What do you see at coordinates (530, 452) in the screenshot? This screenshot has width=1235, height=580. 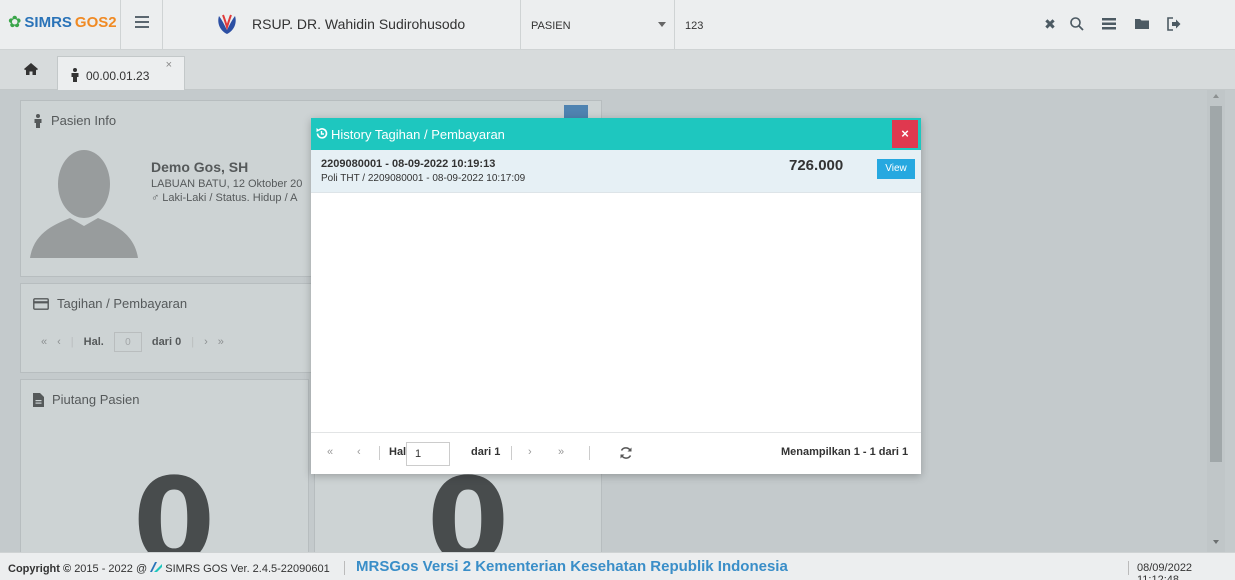 I see `next-page-icon: ›` at bounding box center [530, 452].